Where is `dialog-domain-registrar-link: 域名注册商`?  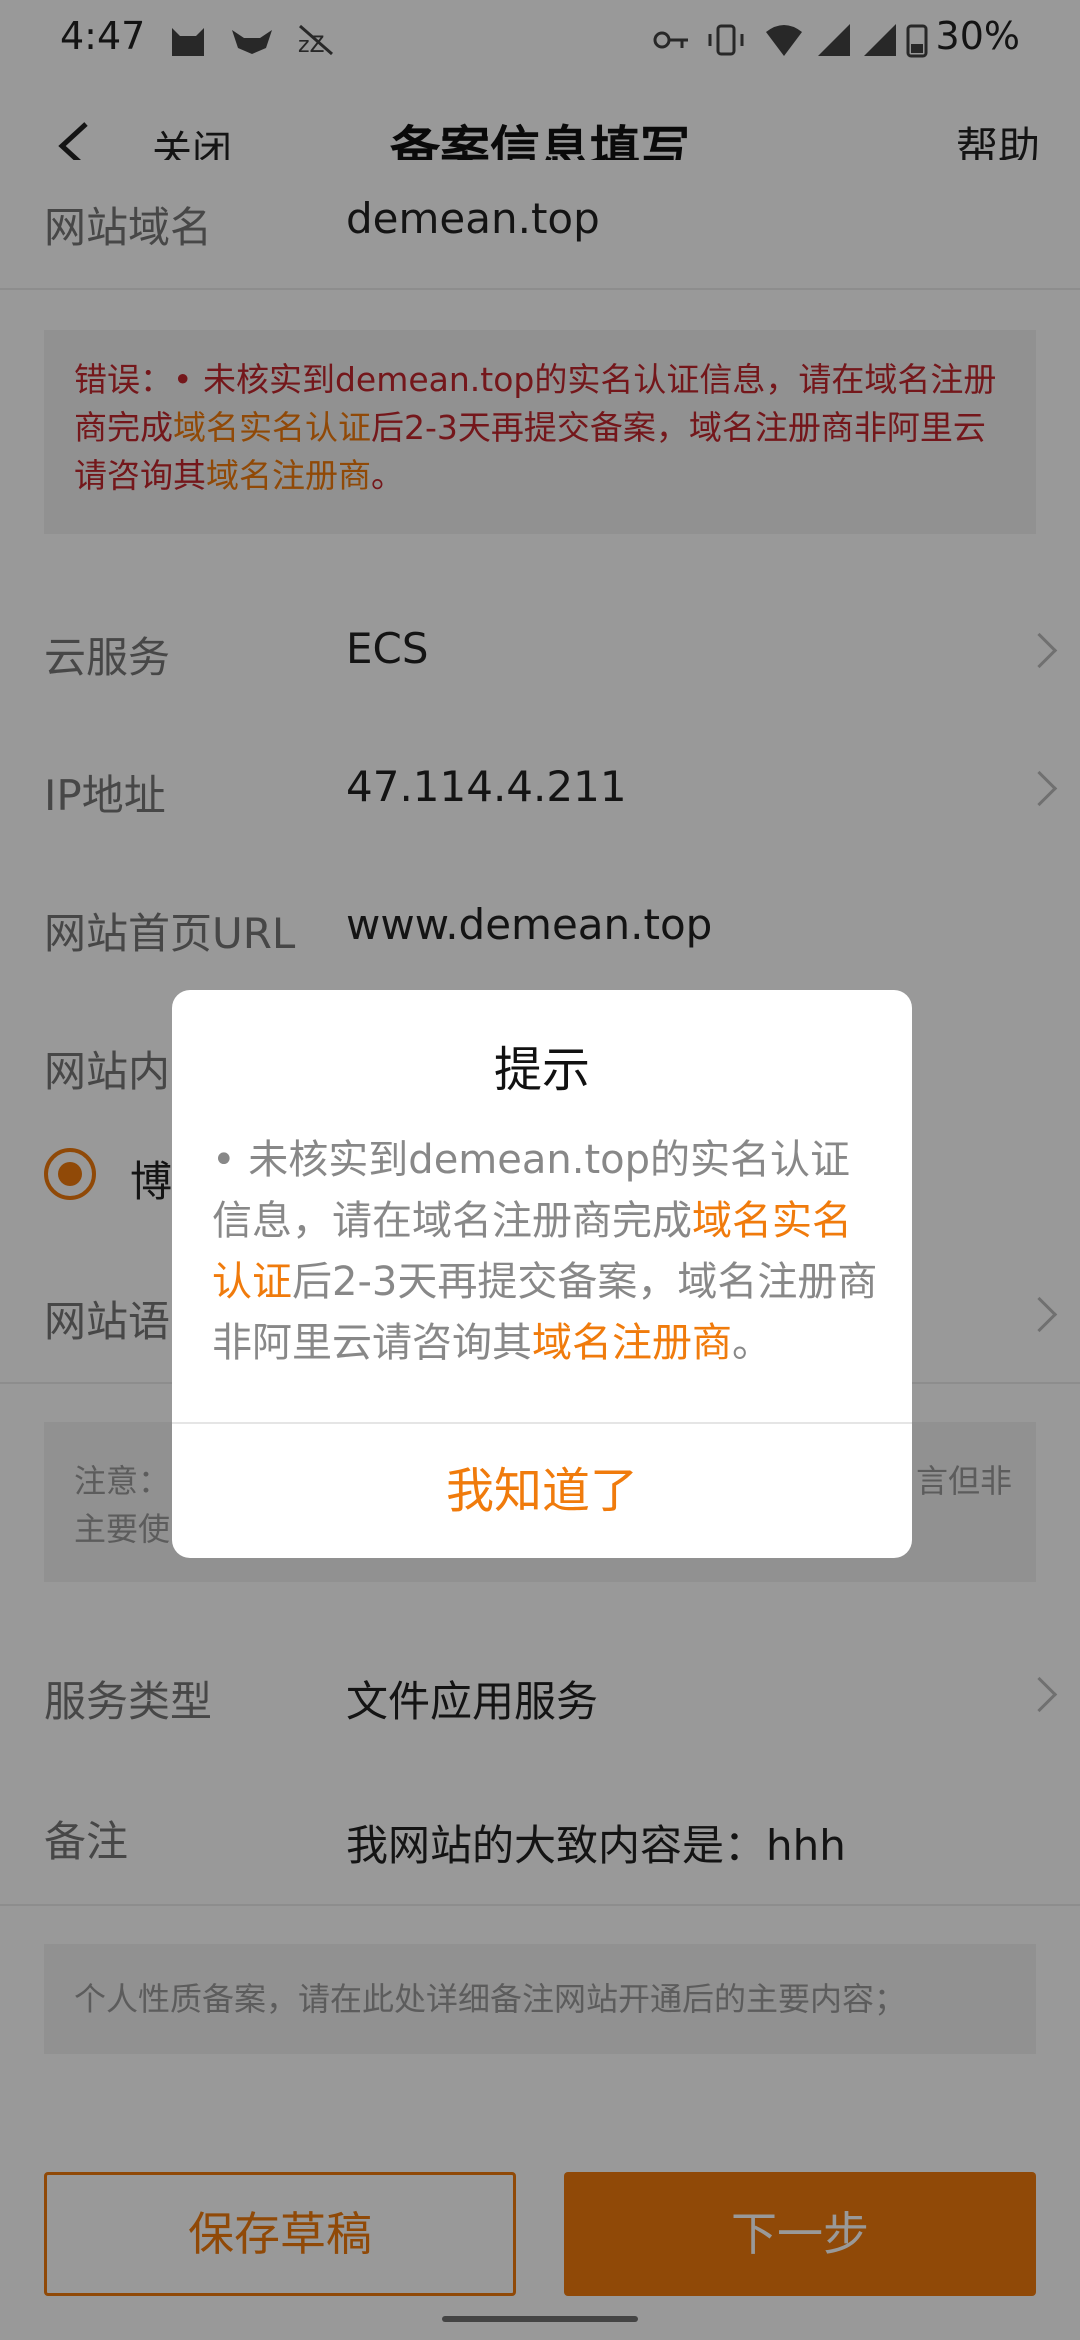 dialog-domain-registrar-link: 域名注册商 is located at coordinates (632, 1343).